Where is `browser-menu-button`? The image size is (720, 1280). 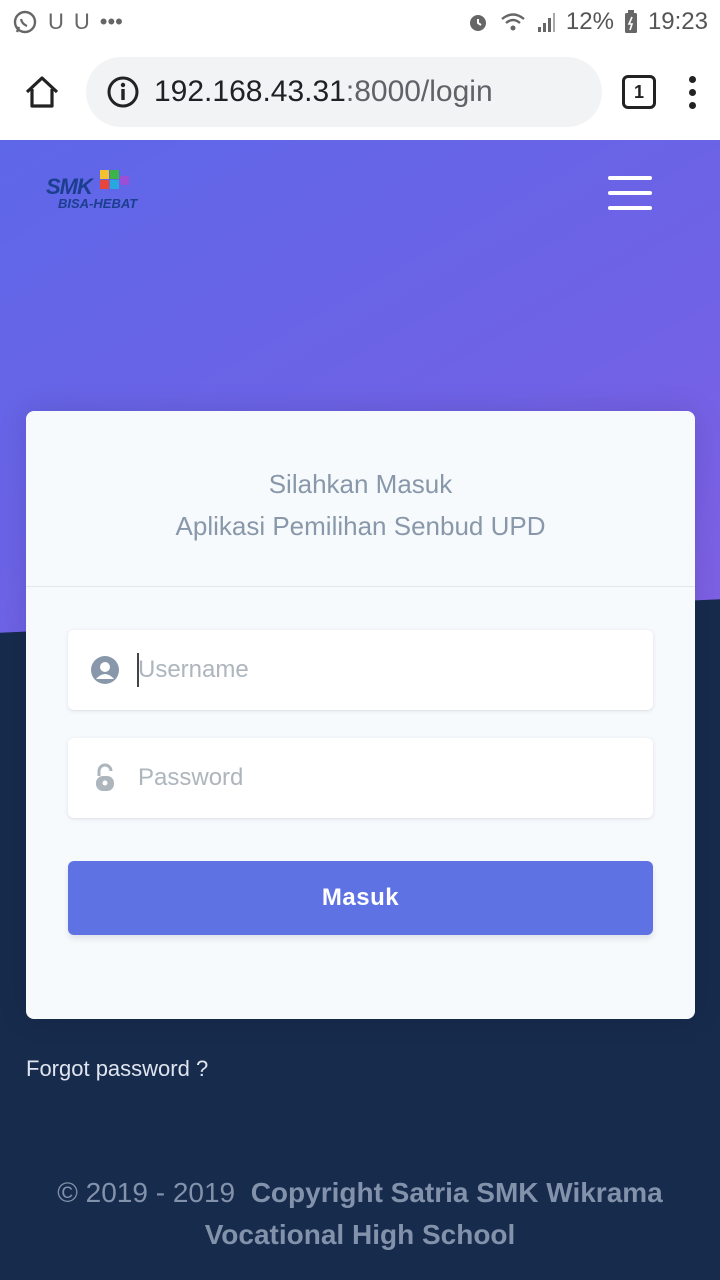 browser-menu-button is located at coordinates (692, 92).